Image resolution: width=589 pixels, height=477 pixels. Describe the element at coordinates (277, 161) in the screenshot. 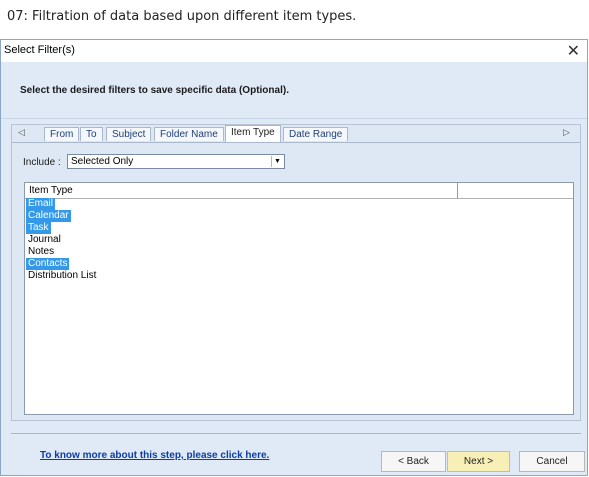

I see `chevron-down-icon: ▼` at that location.